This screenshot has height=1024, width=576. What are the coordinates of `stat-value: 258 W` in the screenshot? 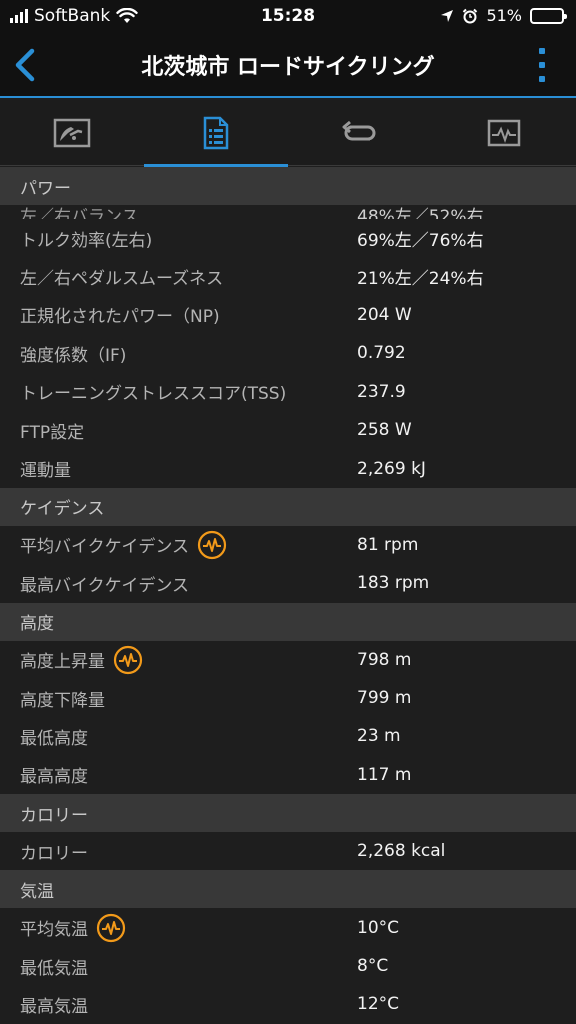 It's located at (384, 430).